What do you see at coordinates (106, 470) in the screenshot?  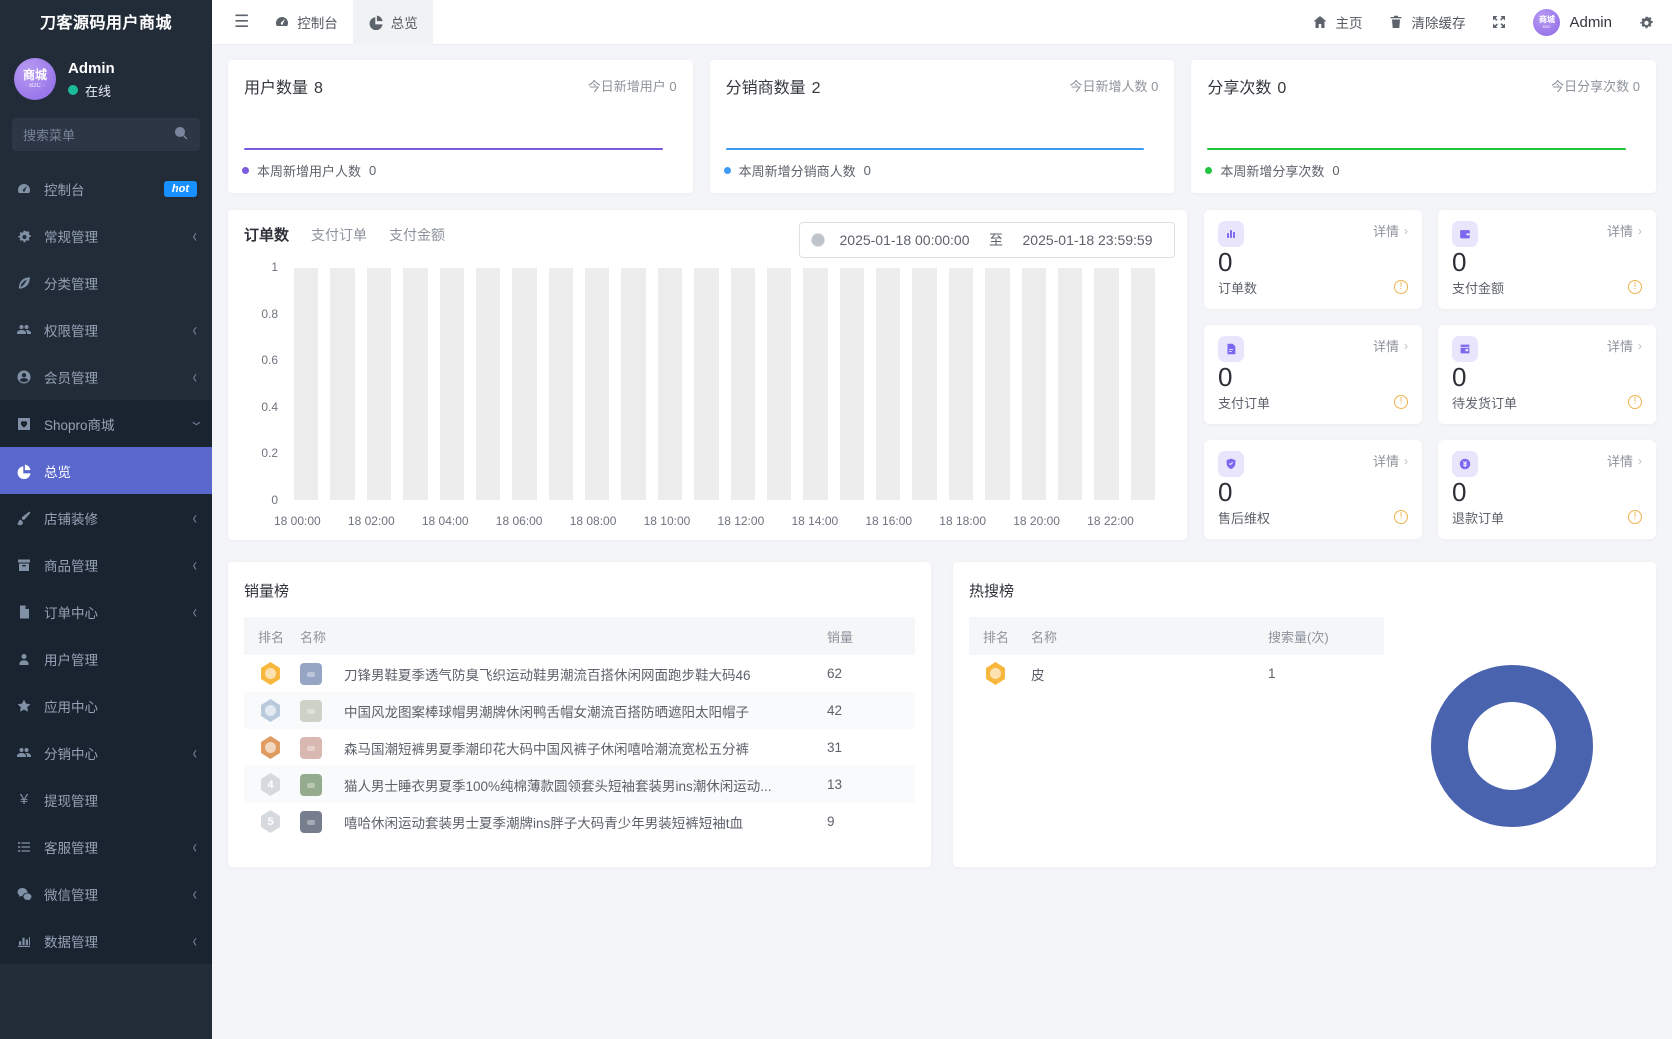 I see `sidebar-item-overview: 总览` at bounding box center [106, 470].